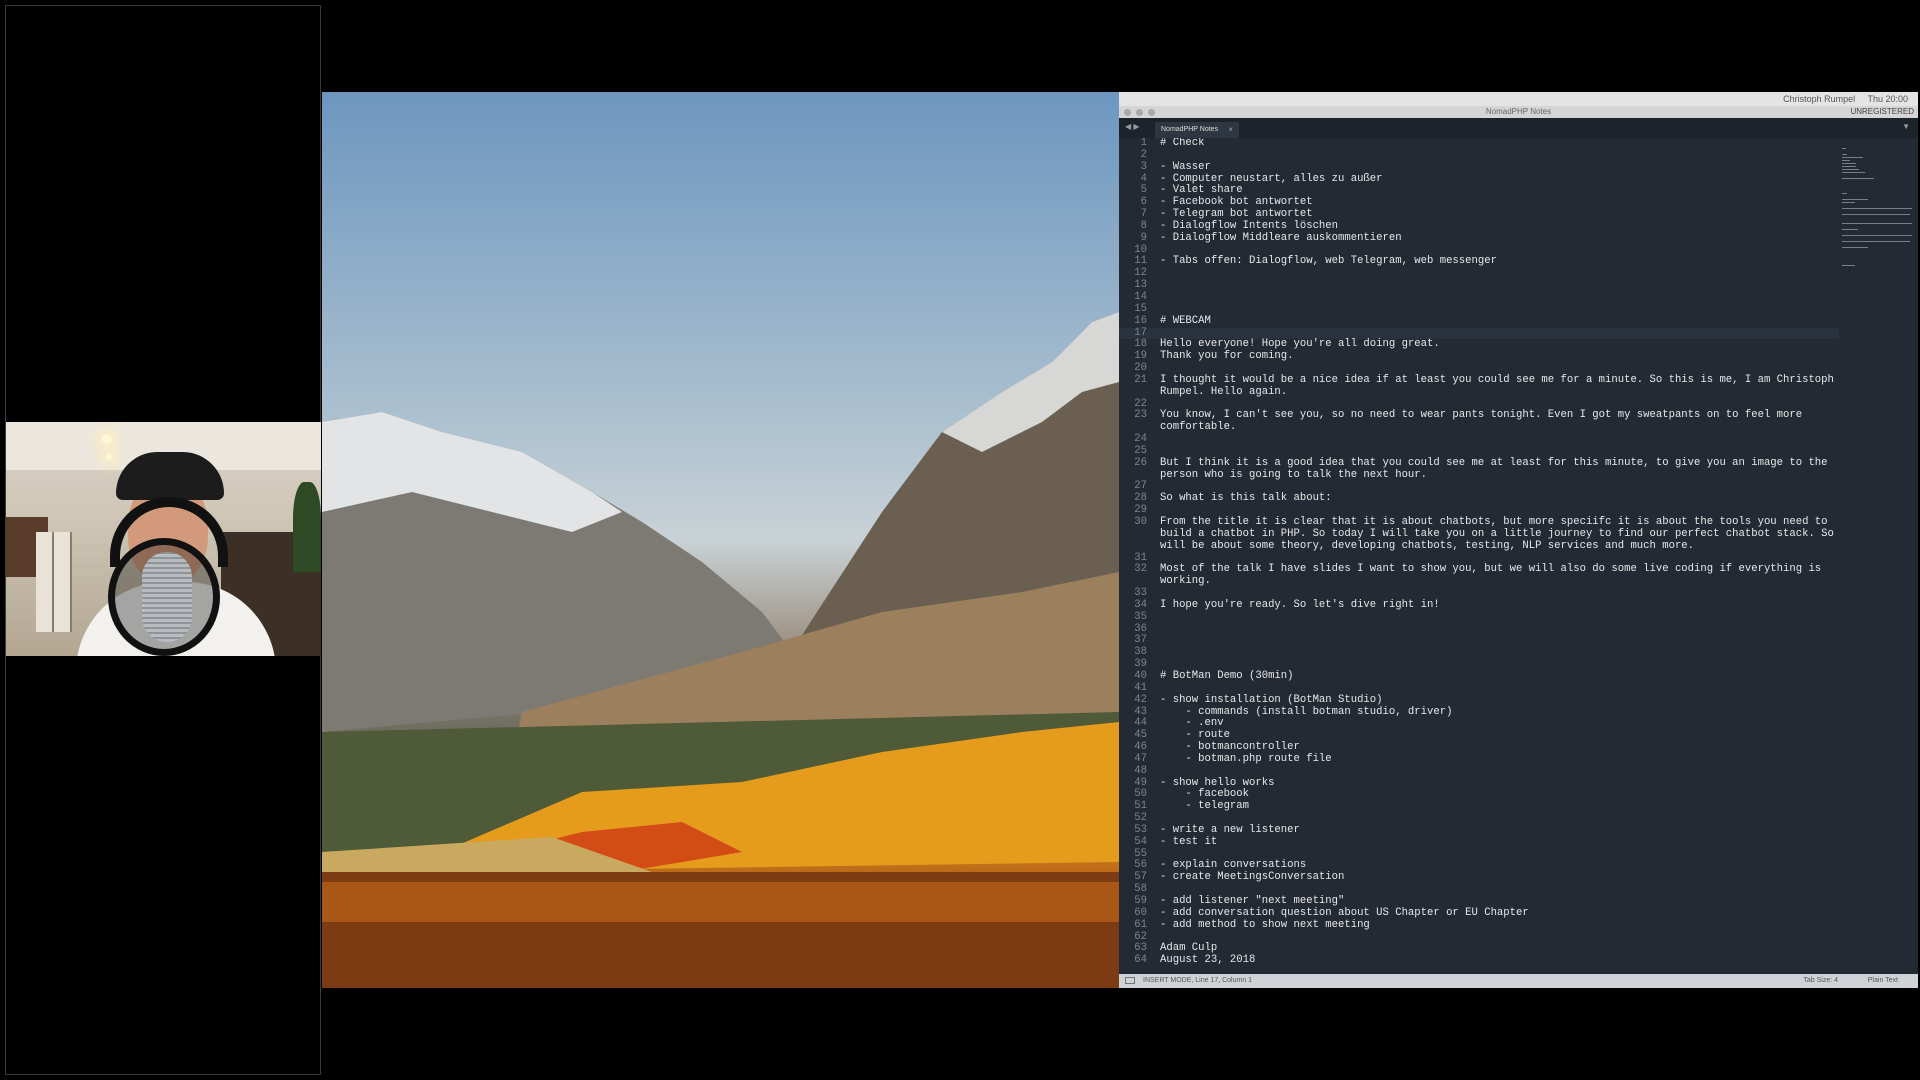 The image size is (1920, 1080). I want to click on tab-nomadphp-notes: NomadPHP Notes ×, so click(1197, 130).